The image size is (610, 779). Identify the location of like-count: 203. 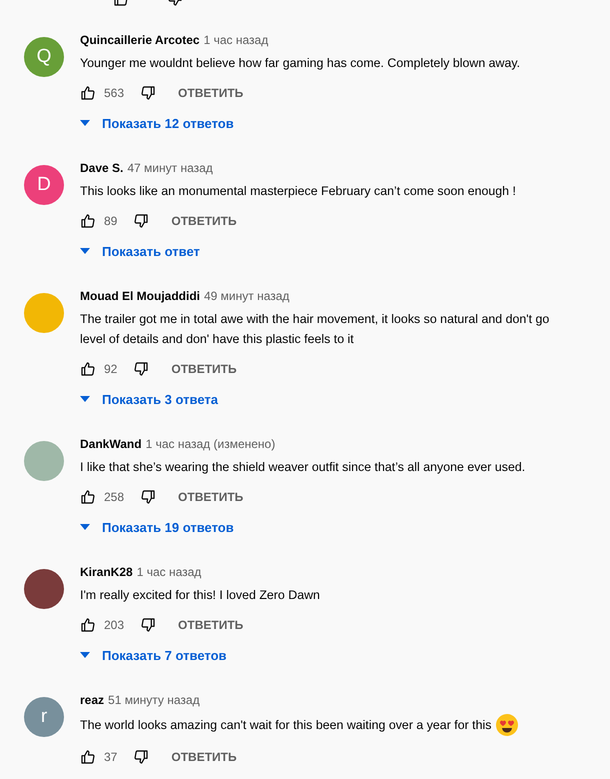
(114, 625).